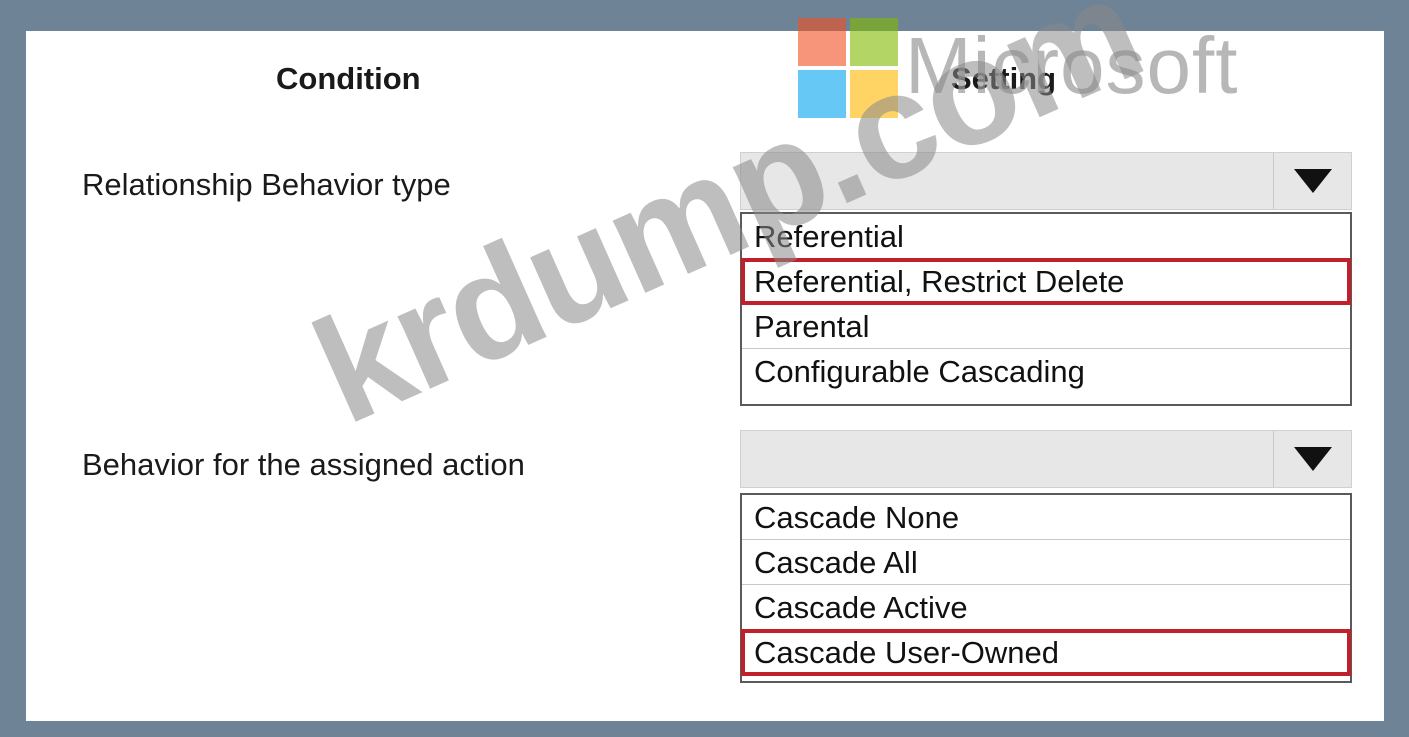  I want to click on option-cascade-user-owned: Cascade User-Owned, so click(1046, 652).